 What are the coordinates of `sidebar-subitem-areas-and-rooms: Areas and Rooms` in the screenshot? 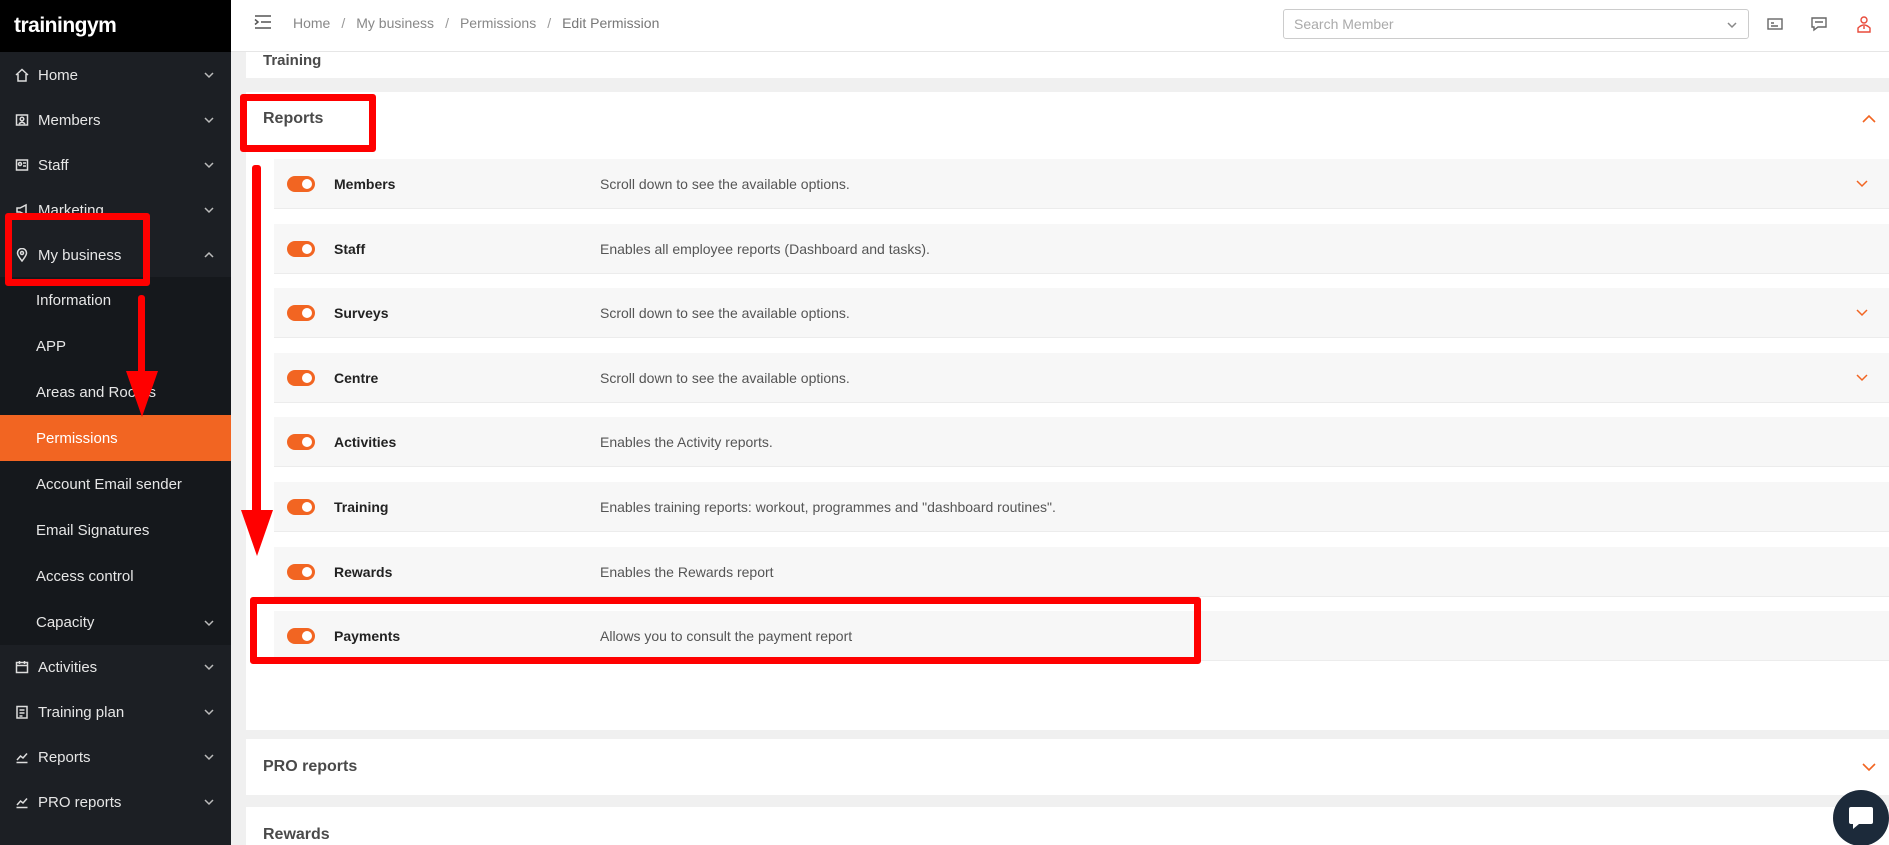 It's located at (115, 392).